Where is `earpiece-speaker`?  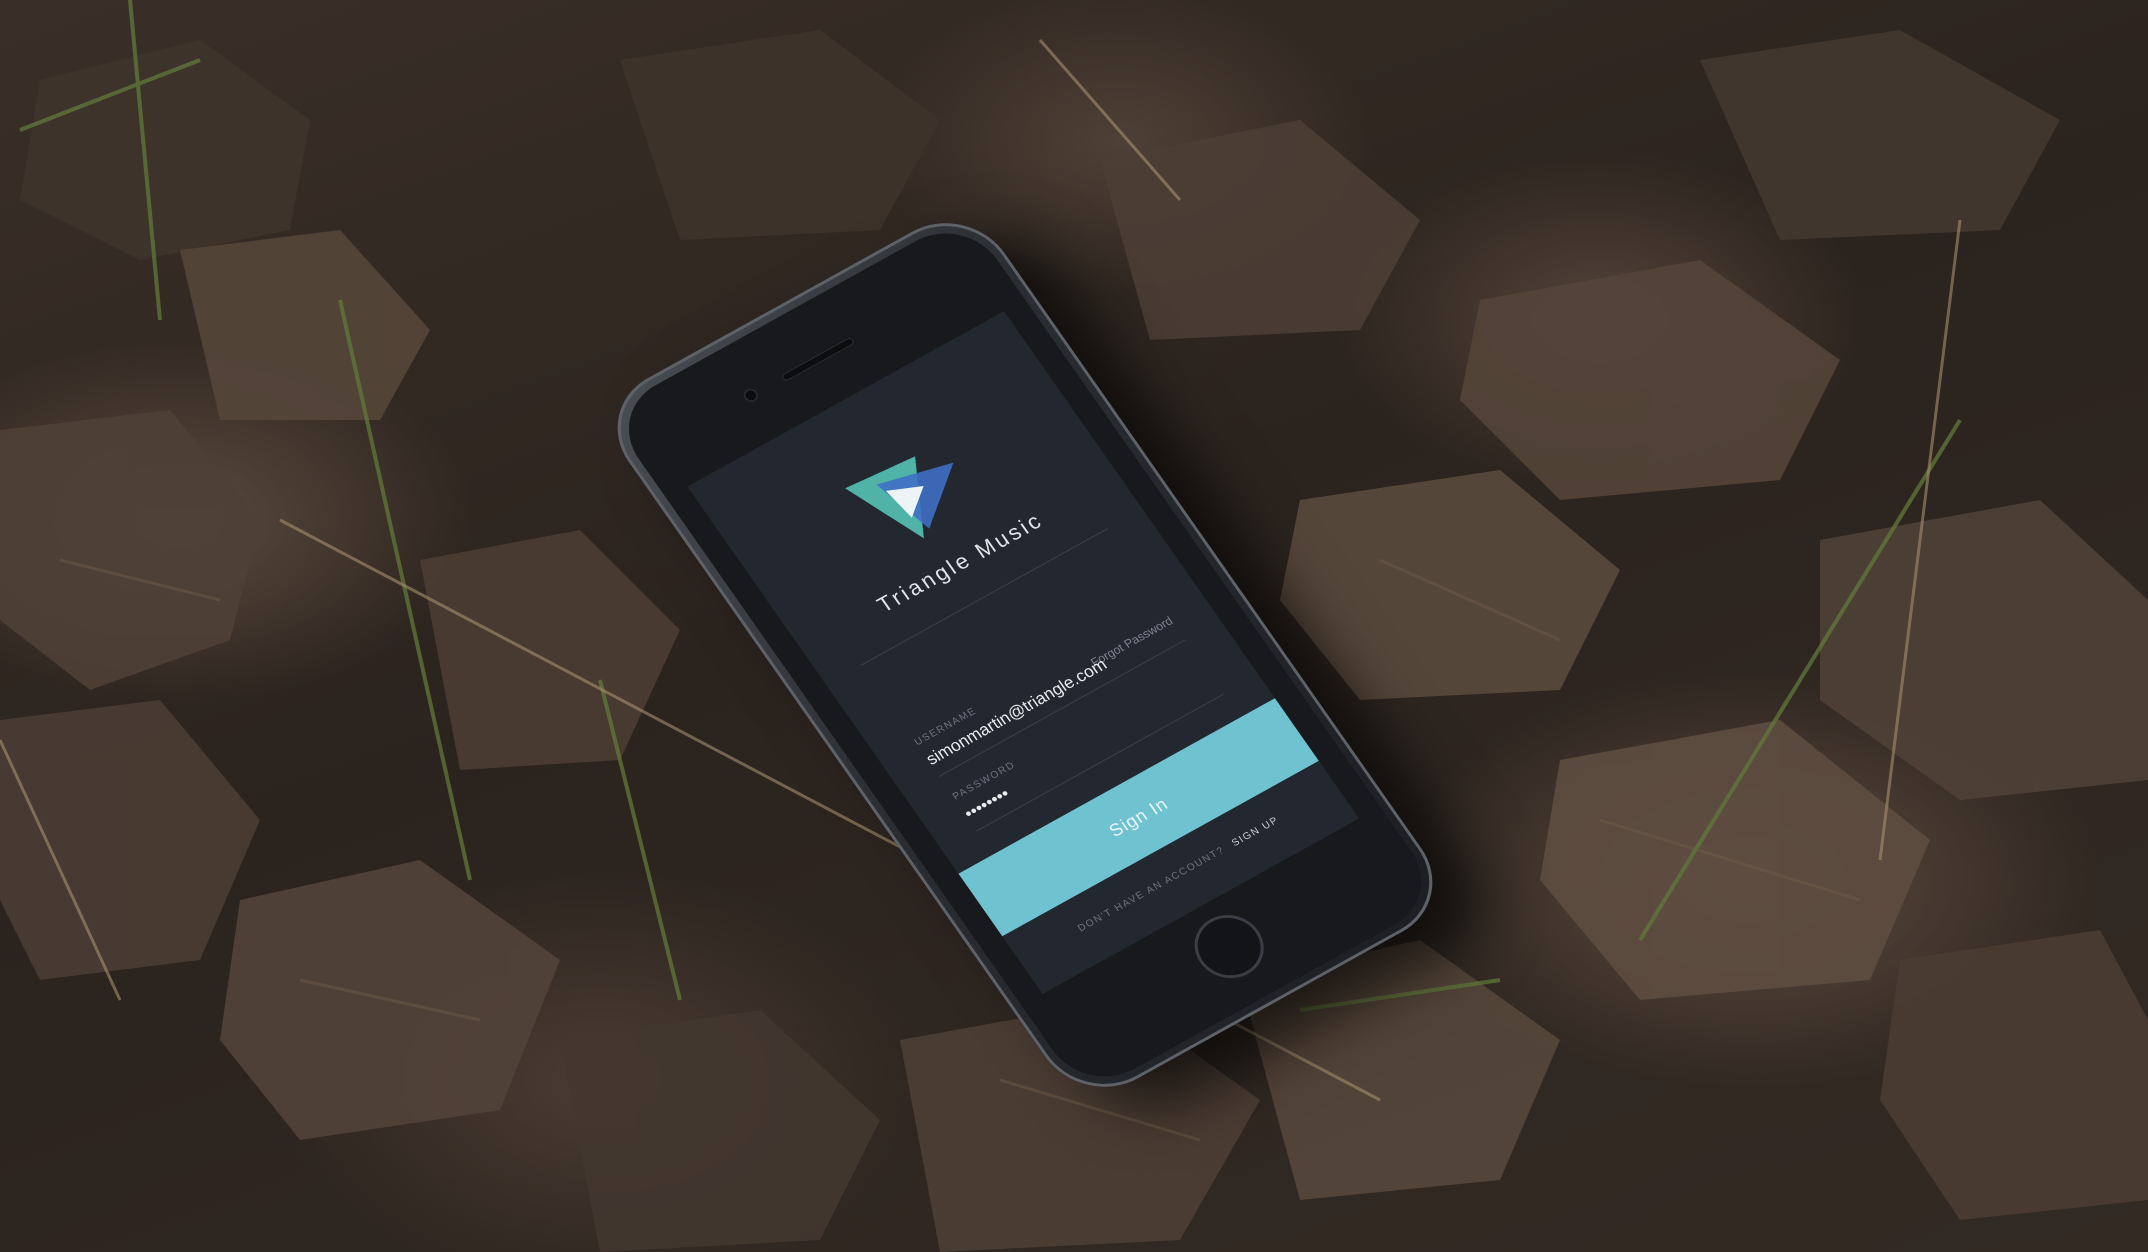 earpiece-speaker is located at coordinates (818, 359).